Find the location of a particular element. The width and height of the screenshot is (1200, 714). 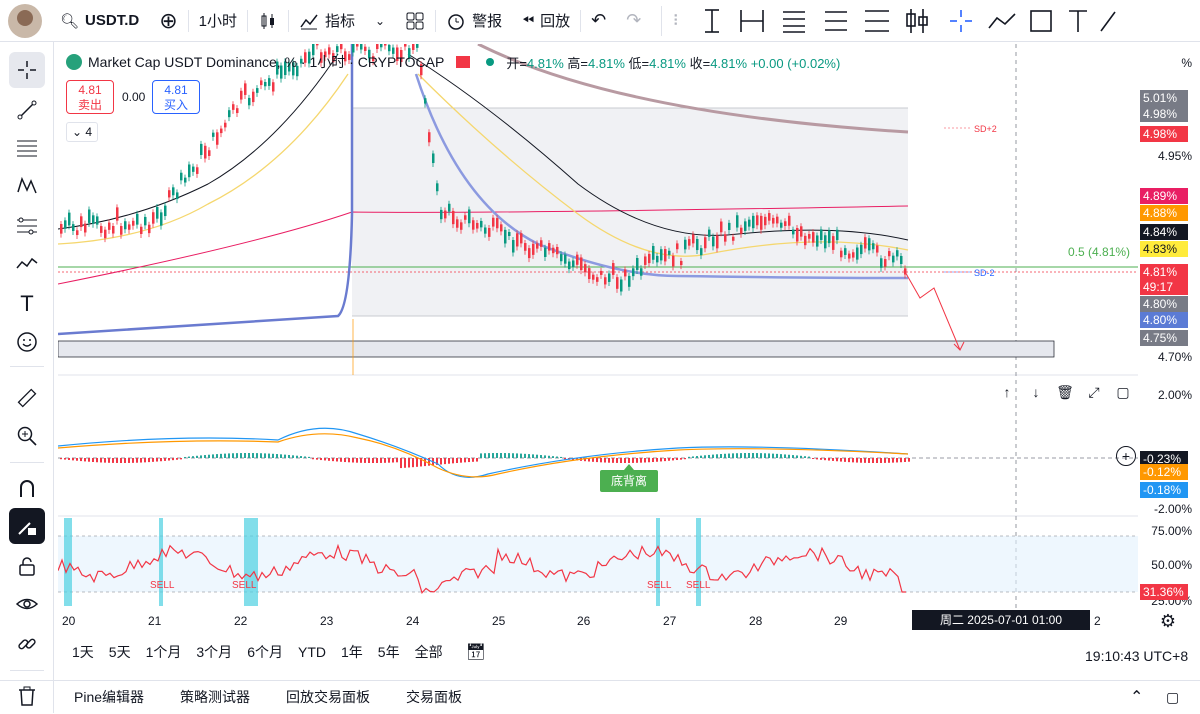

date-range-icon: 📅︎ is located at coordinates (476, 652).